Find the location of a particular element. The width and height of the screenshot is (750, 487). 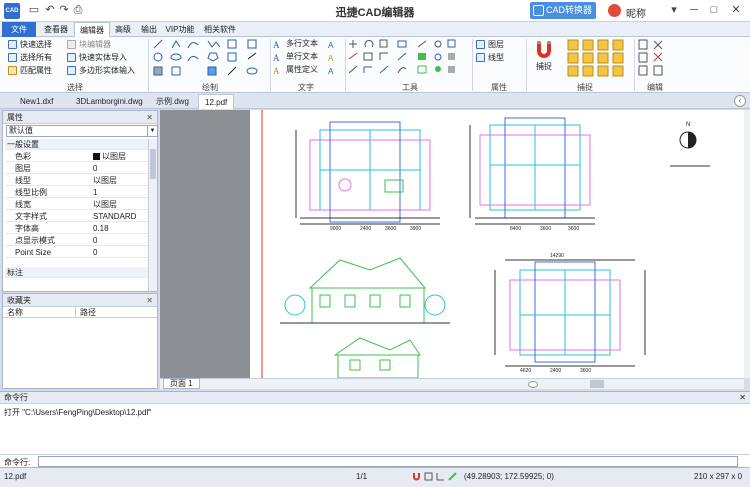

page-tab-1: 页面 1 is located at coordinates (181, 383).